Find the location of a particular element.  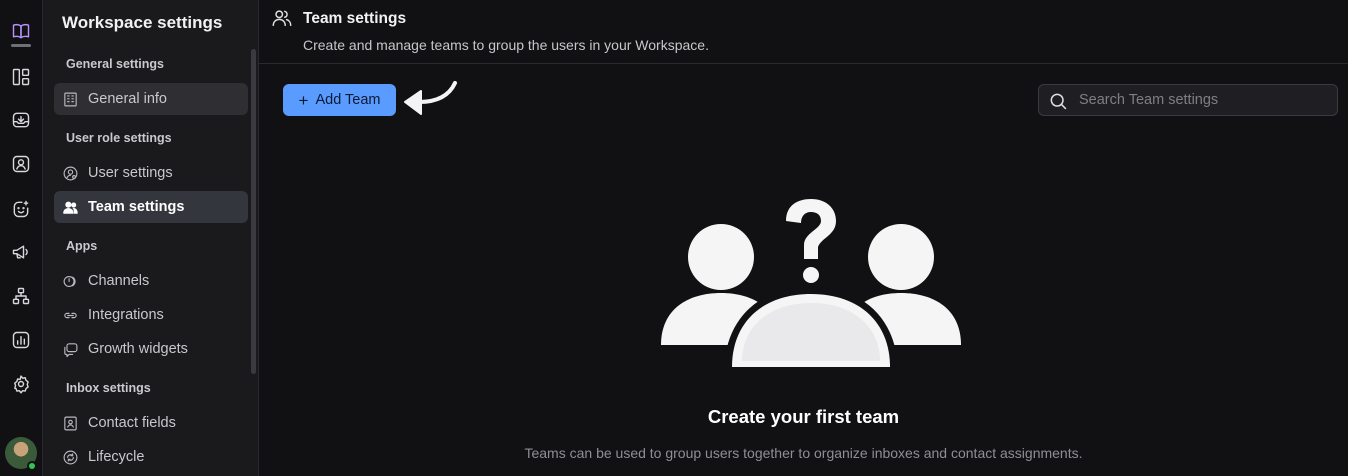

pointer-arrow-icon is located at coordinates (430, 98).